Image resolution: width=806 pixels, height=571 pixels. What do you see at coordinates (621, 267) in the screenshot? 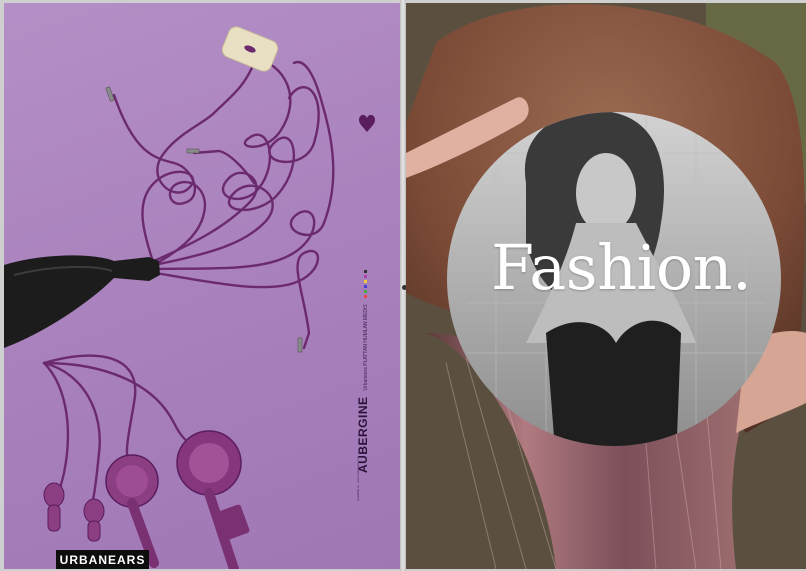
I see `section-title: Fashion.` at bounding box center [621, 267].